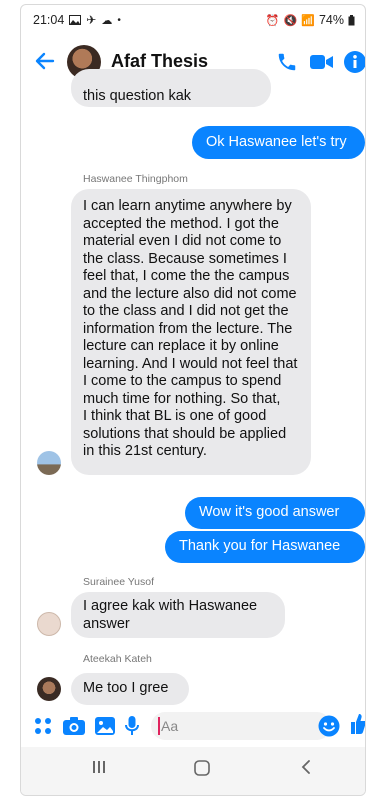 Image resolution: width=370 pixels, height=801 pixels. I want to click on message-composer: Aa, so click(193, 726).